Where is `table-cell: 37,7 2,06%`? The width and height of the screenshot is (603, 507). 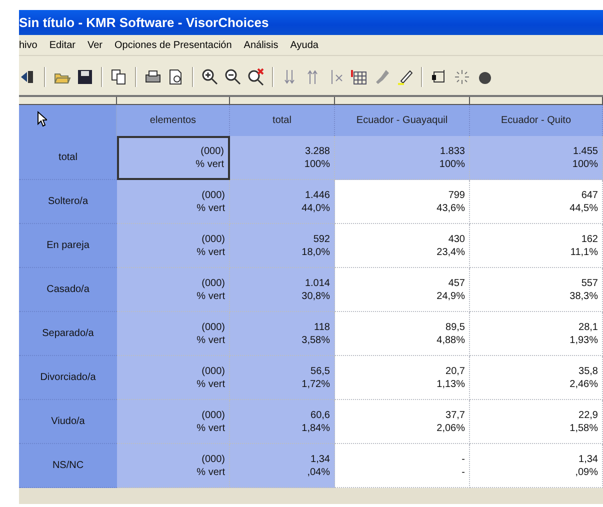 table-cell: 37,7 2,06% is located at coordinates (402, 422).